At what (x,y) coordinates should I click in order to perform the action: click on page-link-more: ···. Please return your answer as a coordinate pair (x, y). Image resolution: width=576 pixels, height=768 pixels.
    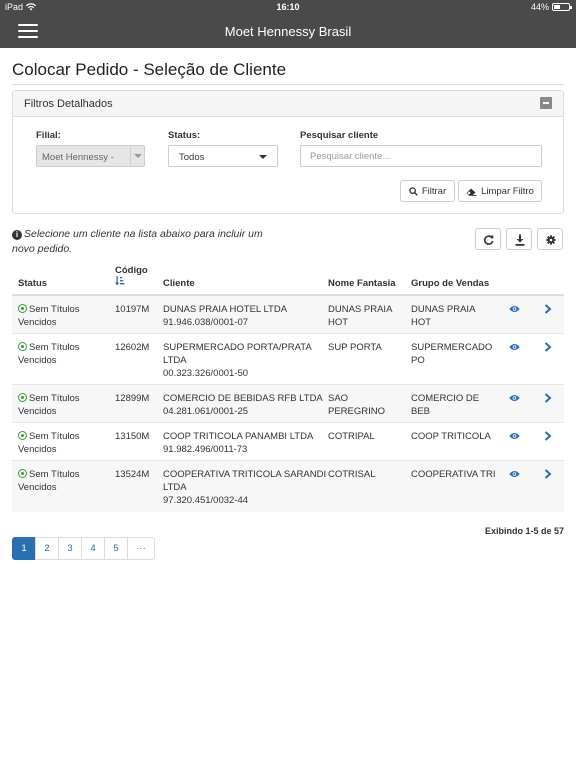
    Looking at the image, I should click on (141, 548).